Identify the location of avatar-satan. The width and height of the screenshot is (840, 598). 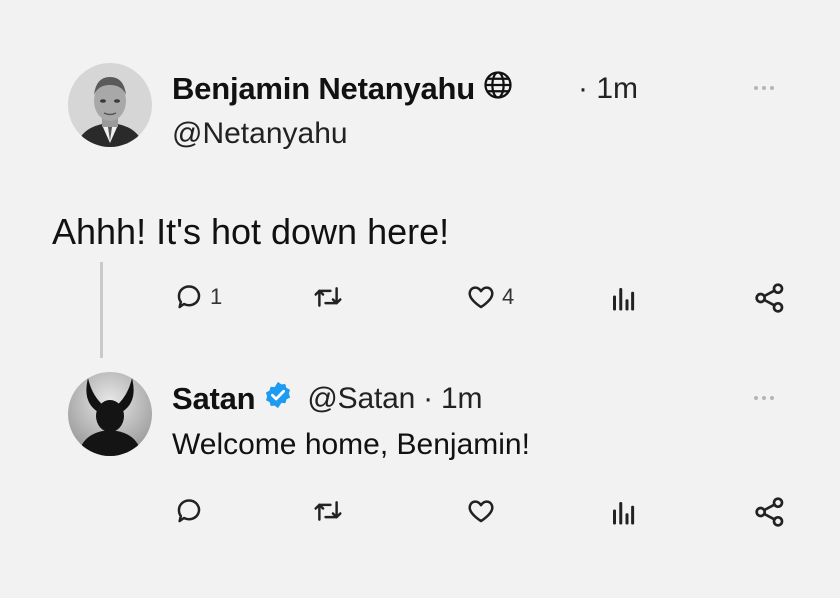
(110, 414).